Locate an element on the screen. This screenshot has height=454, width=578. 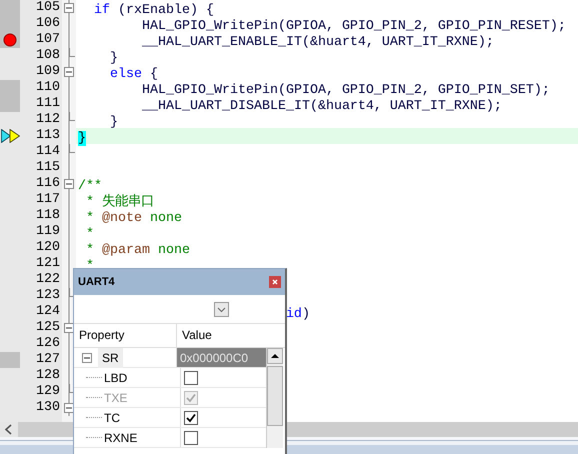
code-line: HAL_GPIO_WritePin(GPIOA, GPIO_PIN_2, GPIO_PIN_SET); is located at coordinates (346, 90).